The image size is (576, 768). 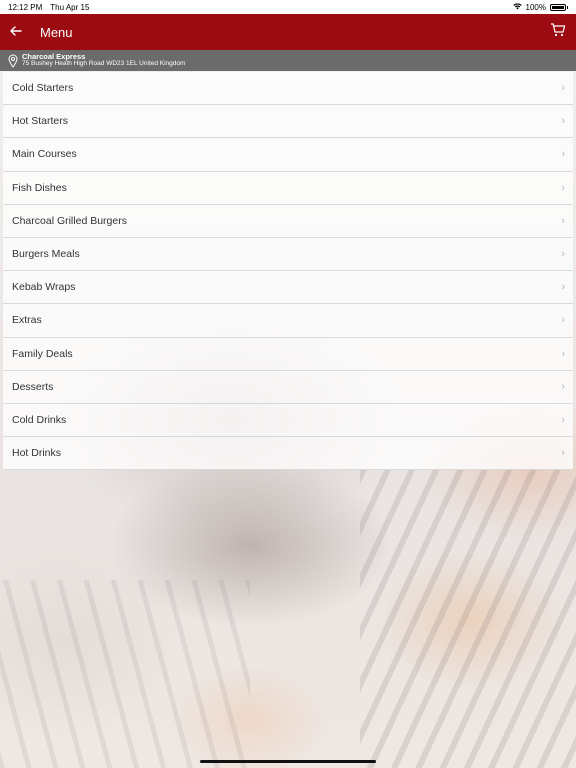 I want to click on menu-item-label: Cold Drinks, so click(x=39, y=419).